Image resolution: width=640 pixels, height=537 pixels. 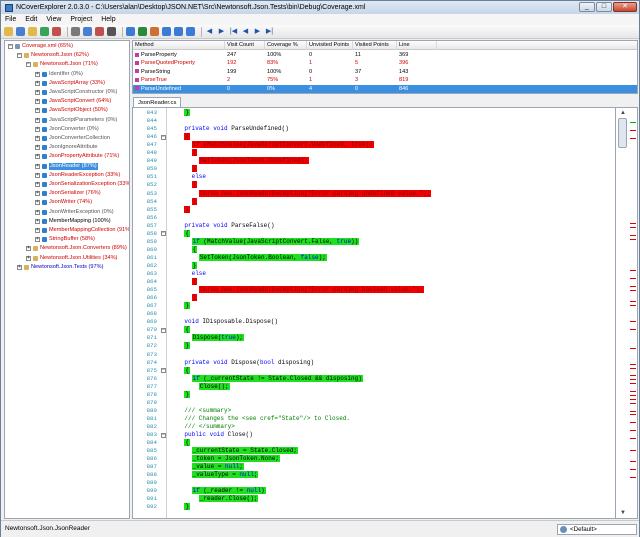 What do you see at coordinates (221, 31) in the screenshot?
I see `forward-icon: ▶` at bounding box center [221, 31].